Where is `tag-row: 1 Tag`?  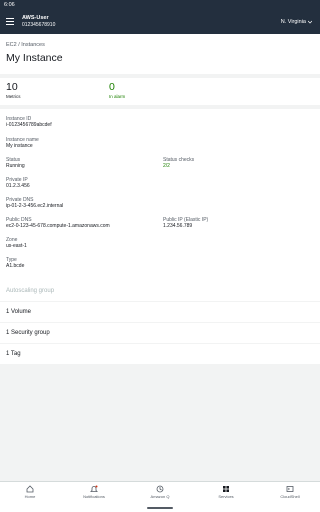
tag-row: 1 Tag is located at coordinates (160, 354).